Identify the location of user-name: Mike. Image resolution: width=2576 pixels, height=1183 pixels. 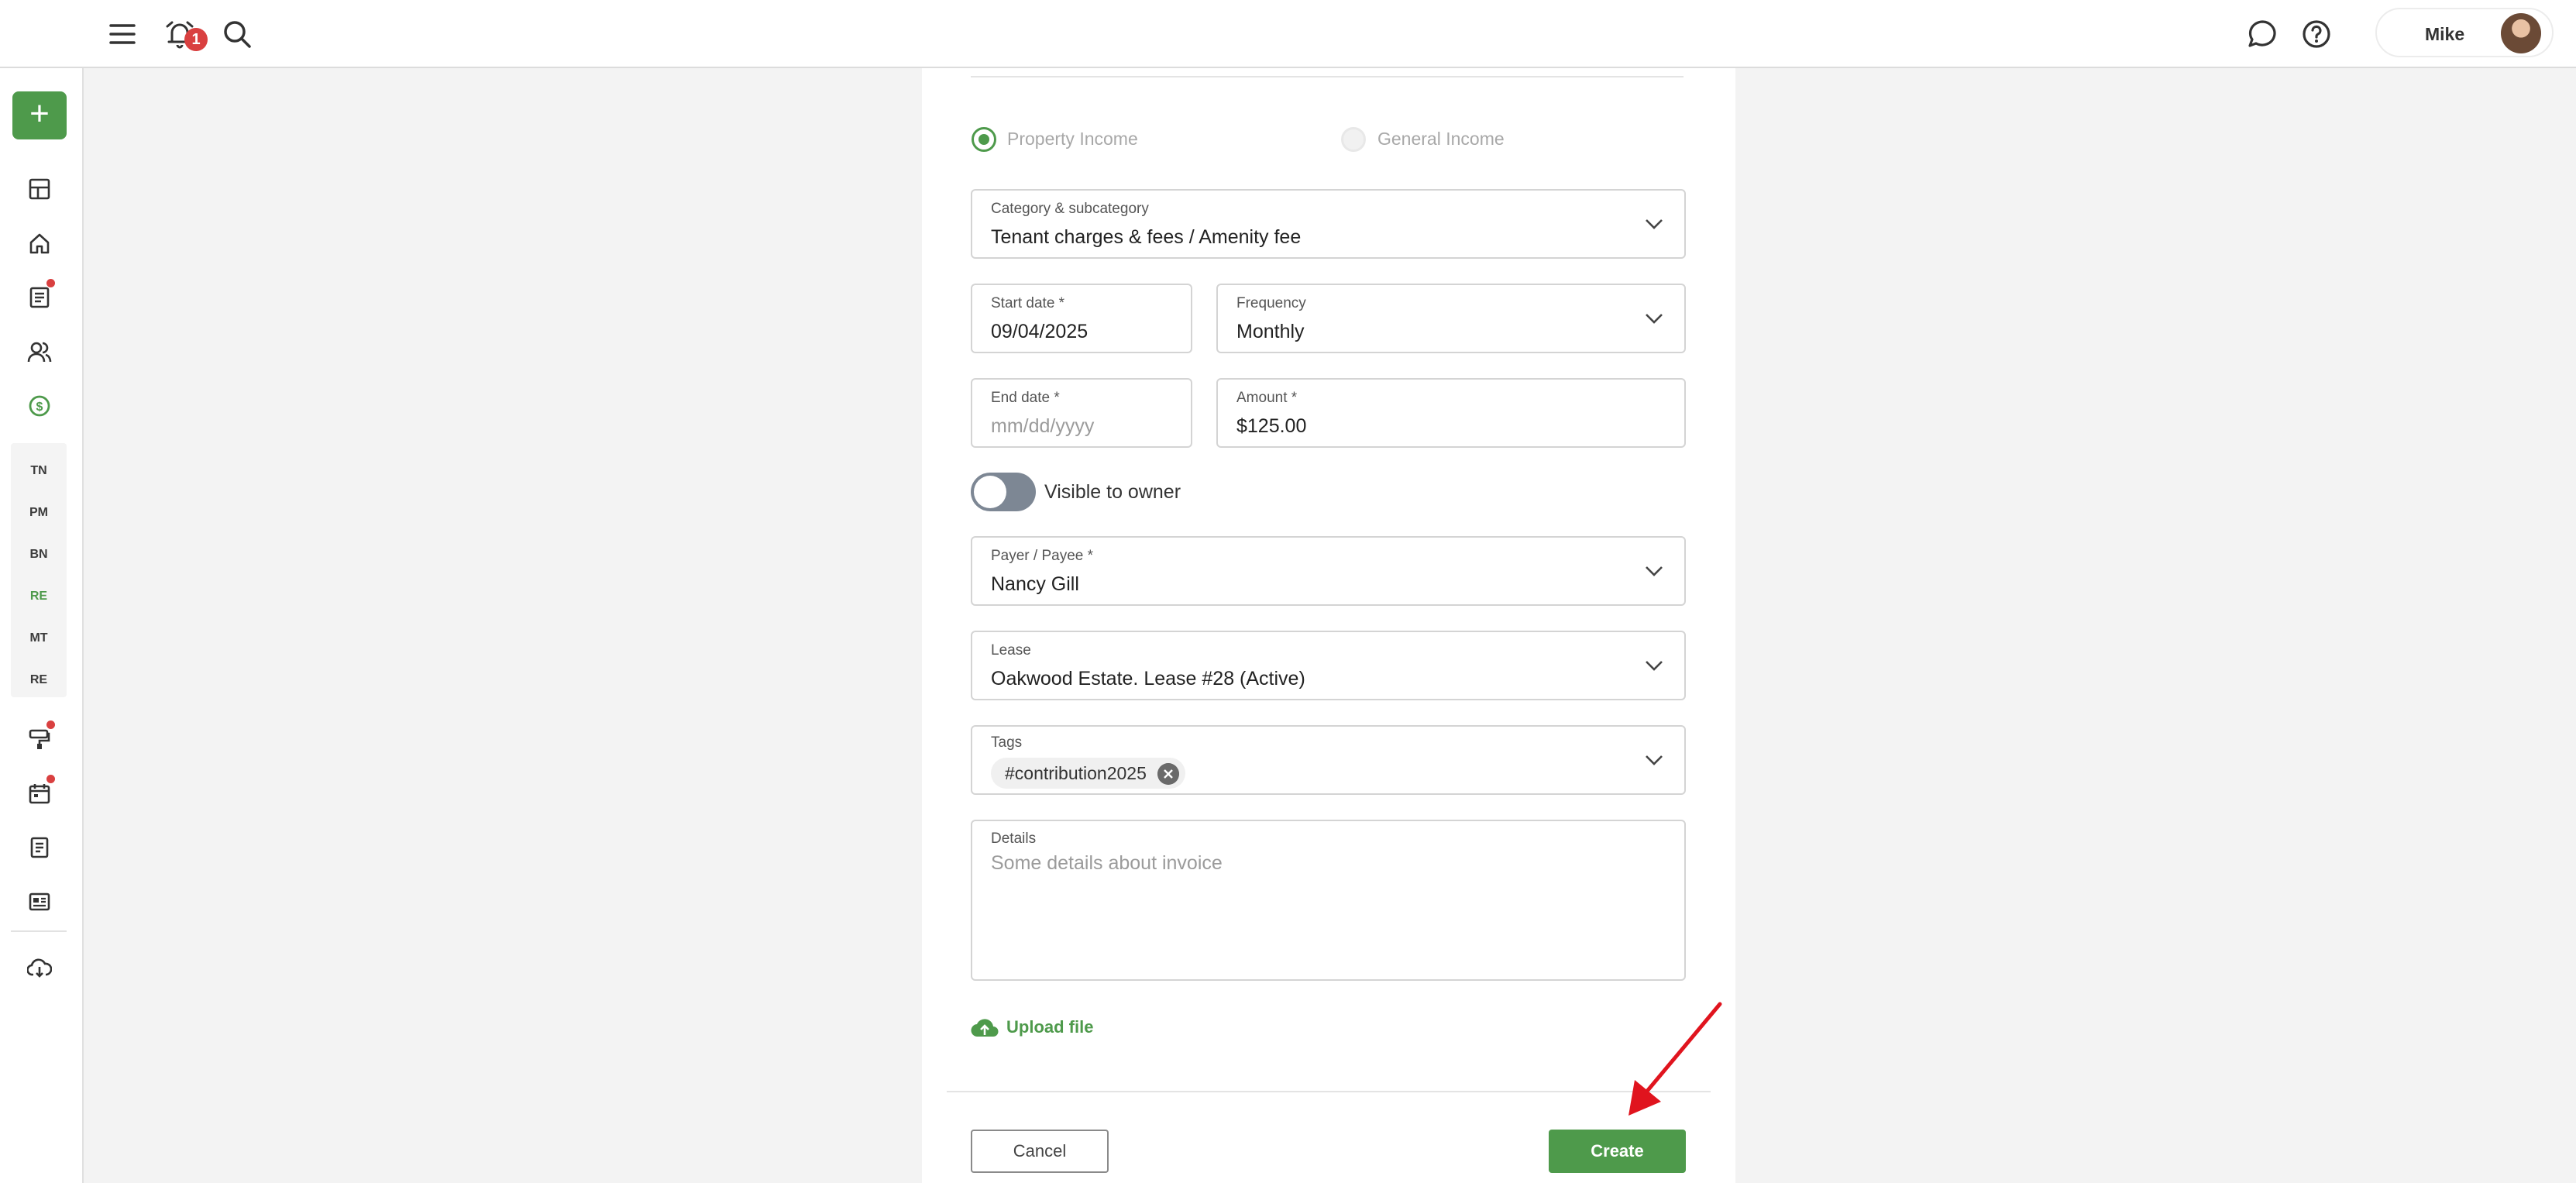
(2445, 34).